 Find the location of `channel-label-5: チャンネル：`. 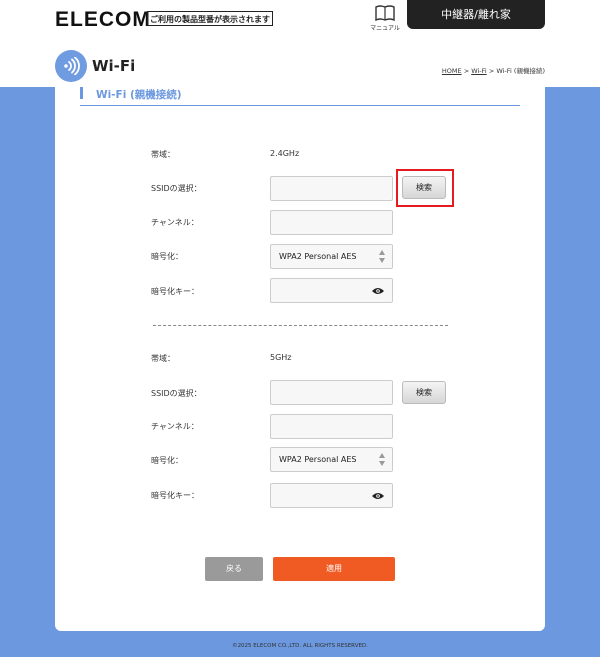

channel-label-5: チャンネル： is located at coordinates (175, 426).